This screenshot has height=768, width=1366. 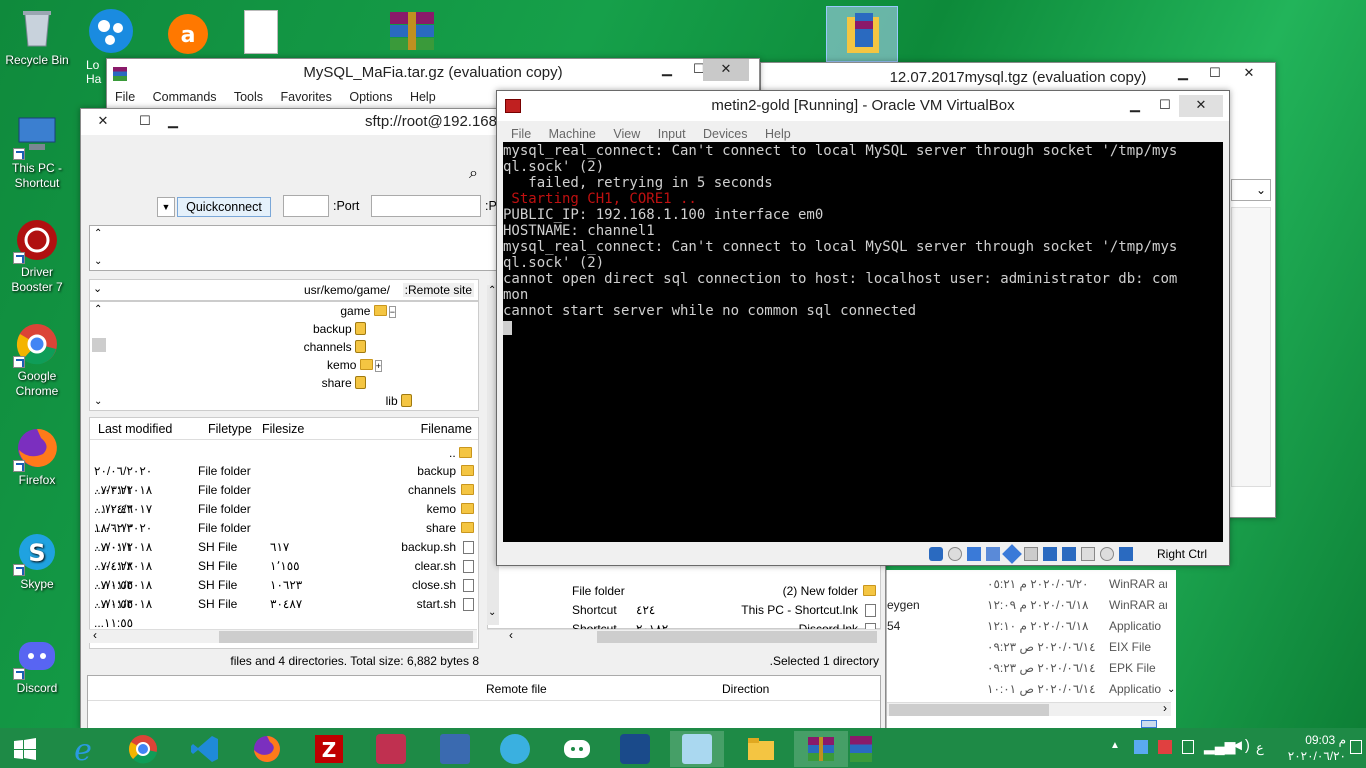 What do you see at coordinates (993, 554) in the screenshot?
I see `network-icon` at bounding box center [993, 554].